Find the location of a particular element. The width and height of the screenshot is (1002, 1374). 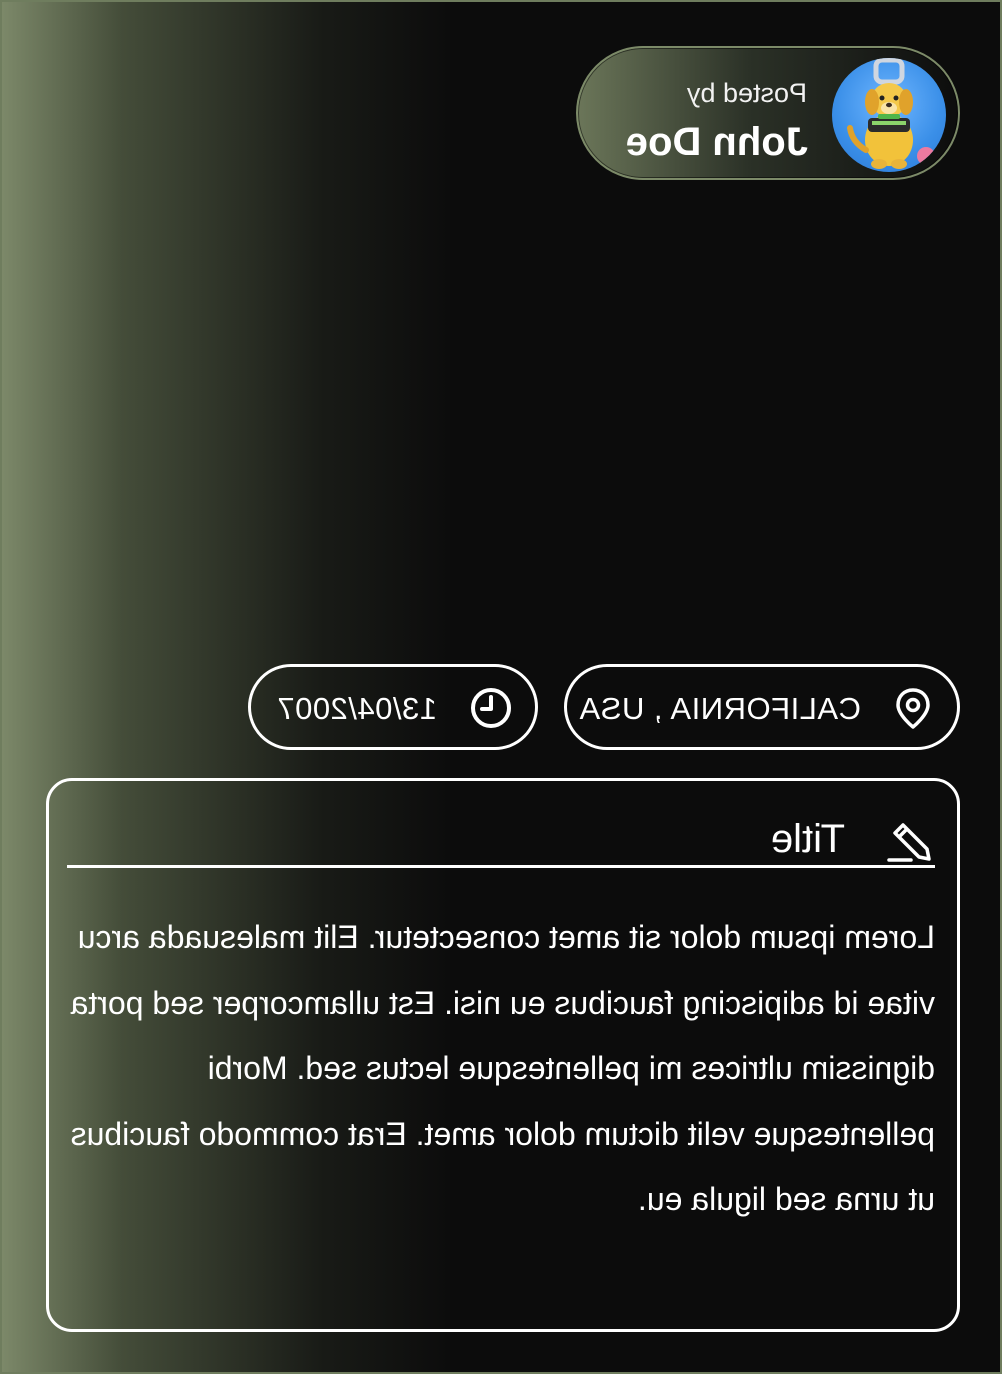

title-divider is located at coordinates (501, 866).